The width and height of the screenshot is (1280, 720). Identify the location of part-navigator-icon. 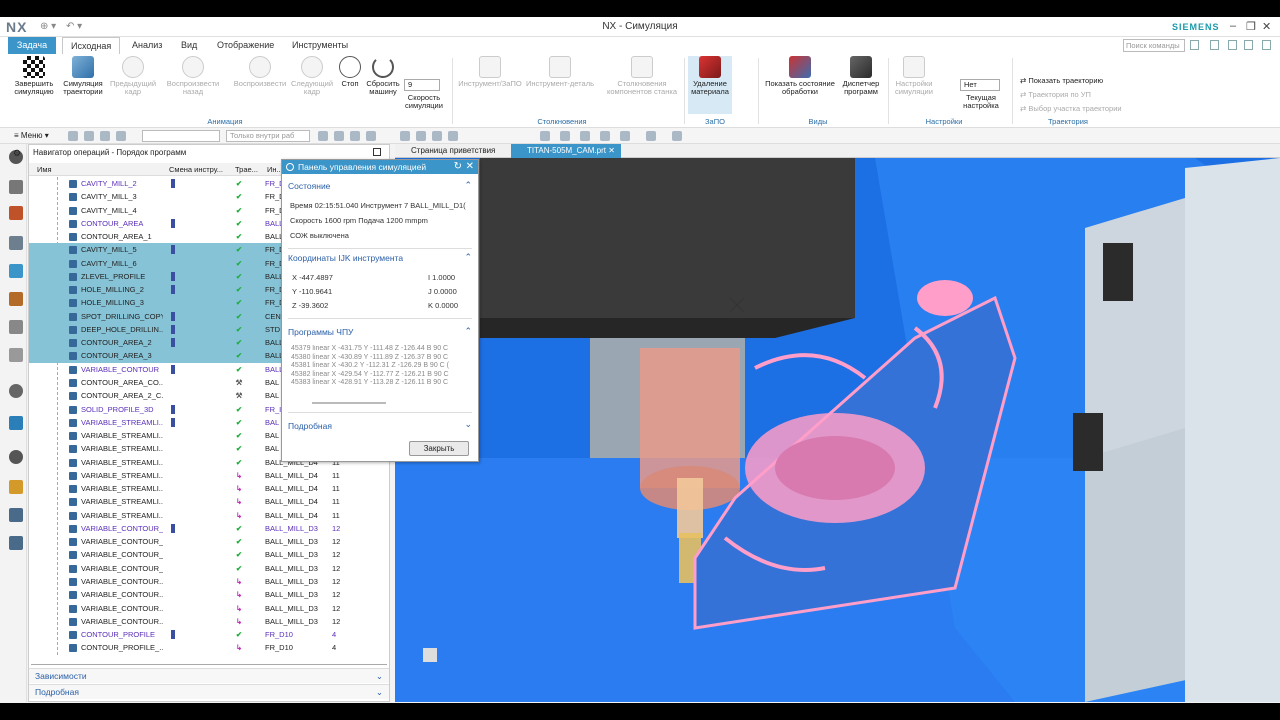
(16, 187).